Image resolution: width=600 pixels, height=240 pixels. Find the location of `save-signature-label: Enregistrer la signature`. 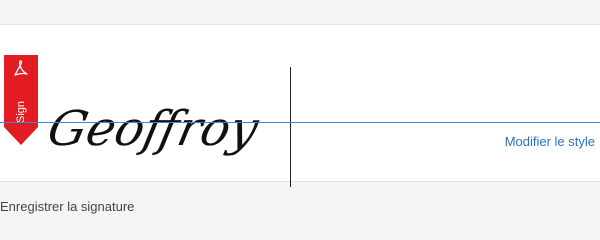

save-signature-label: Enregistrer la signature is located at coordinates (67, 206).